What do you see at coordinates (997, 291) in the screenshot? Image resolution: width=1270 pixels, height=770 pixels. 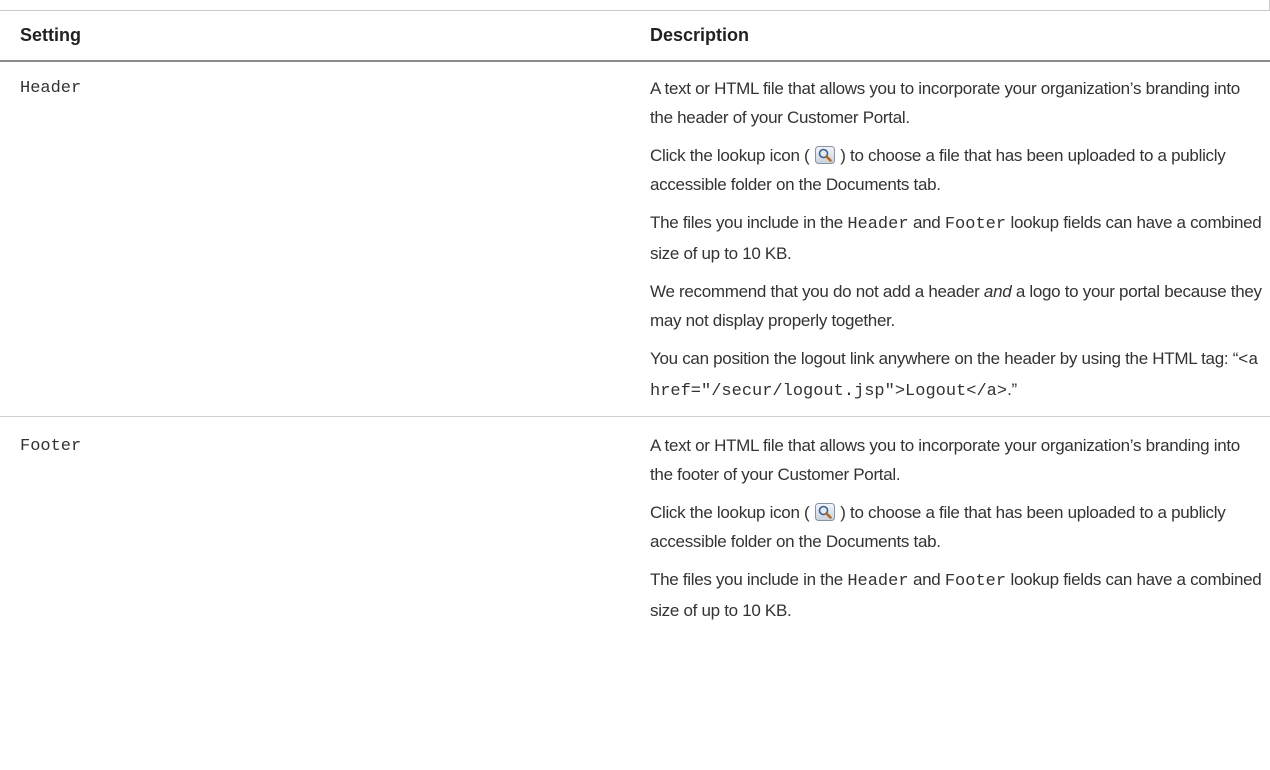 I see `emphasis-text: and` at bounding box center [997, 291].